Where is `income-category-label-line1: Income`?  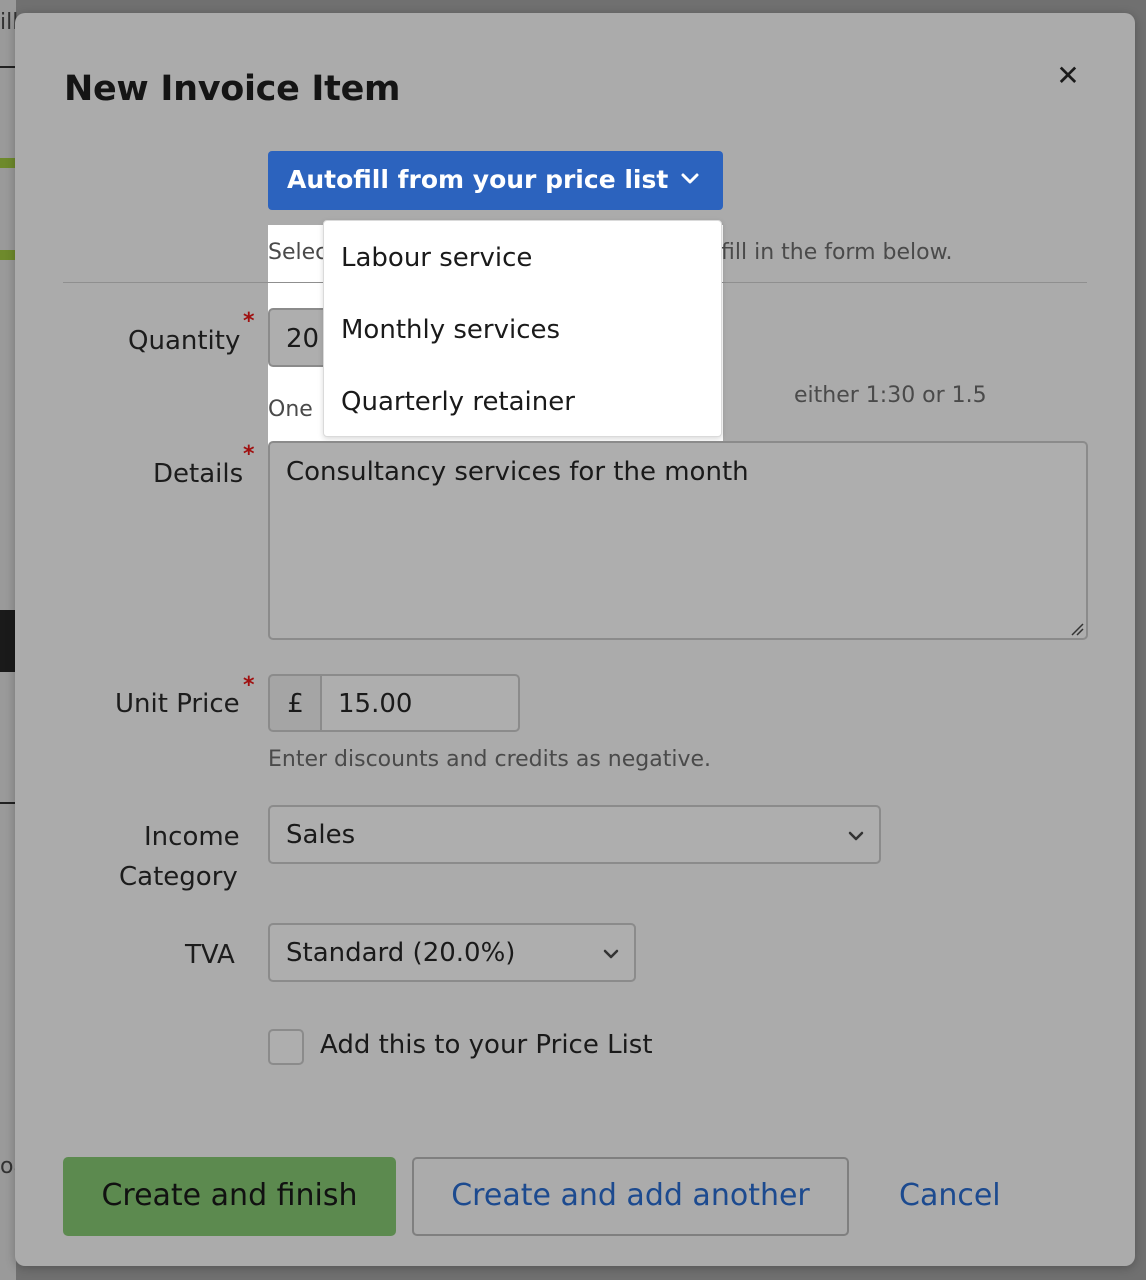
income-category-label-line1: Income is located at coordinates (192, 837).